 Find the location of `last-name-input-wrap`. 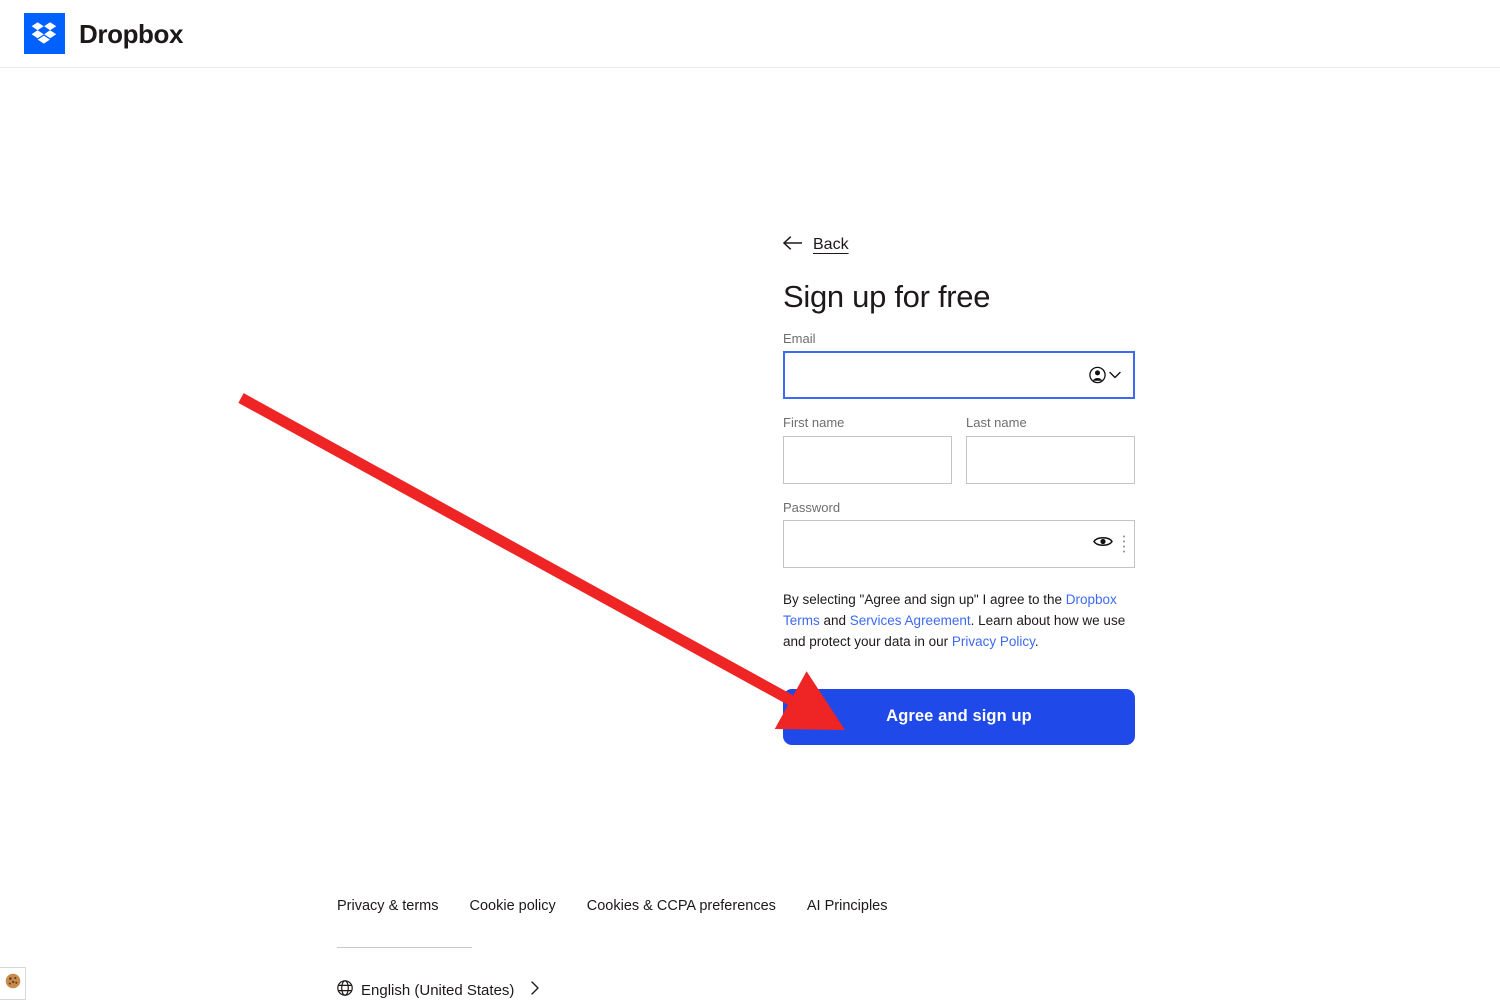

last-name-input-wrap is located at coordinates (1050, 459).